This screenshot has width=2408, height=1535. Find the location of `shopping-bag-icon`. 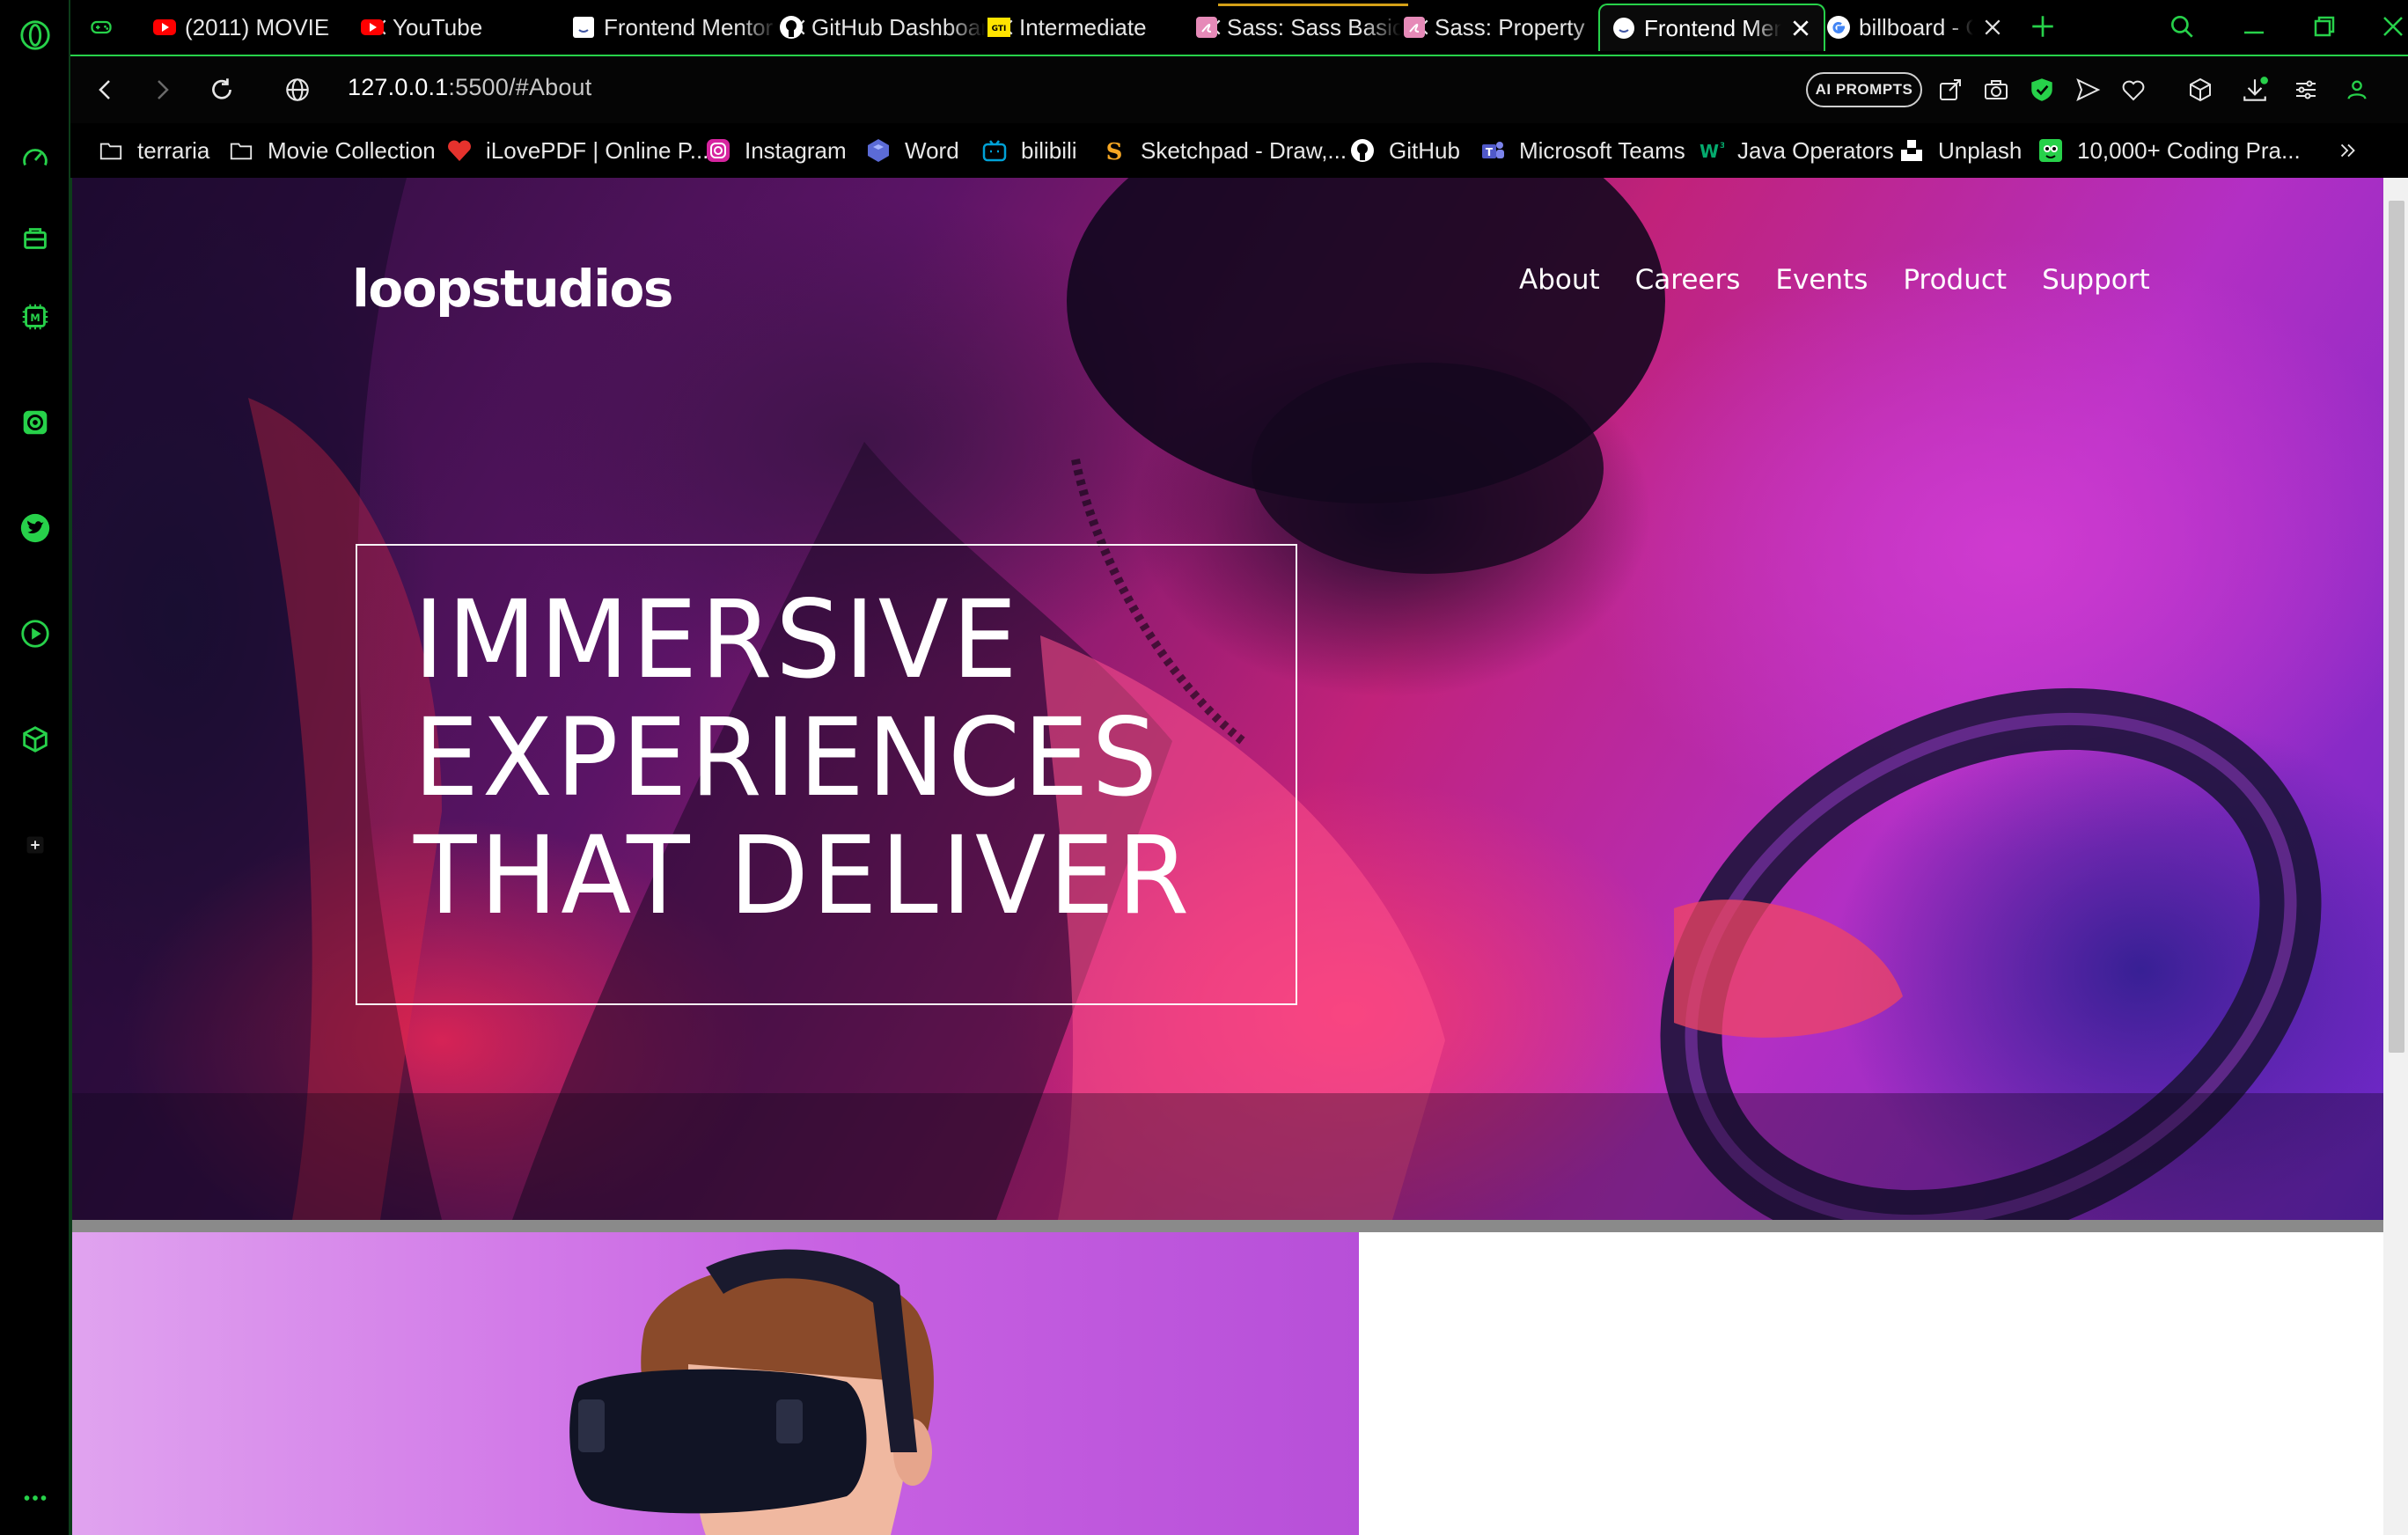

shopping-bag-icon is located at coordinates (35, 237).